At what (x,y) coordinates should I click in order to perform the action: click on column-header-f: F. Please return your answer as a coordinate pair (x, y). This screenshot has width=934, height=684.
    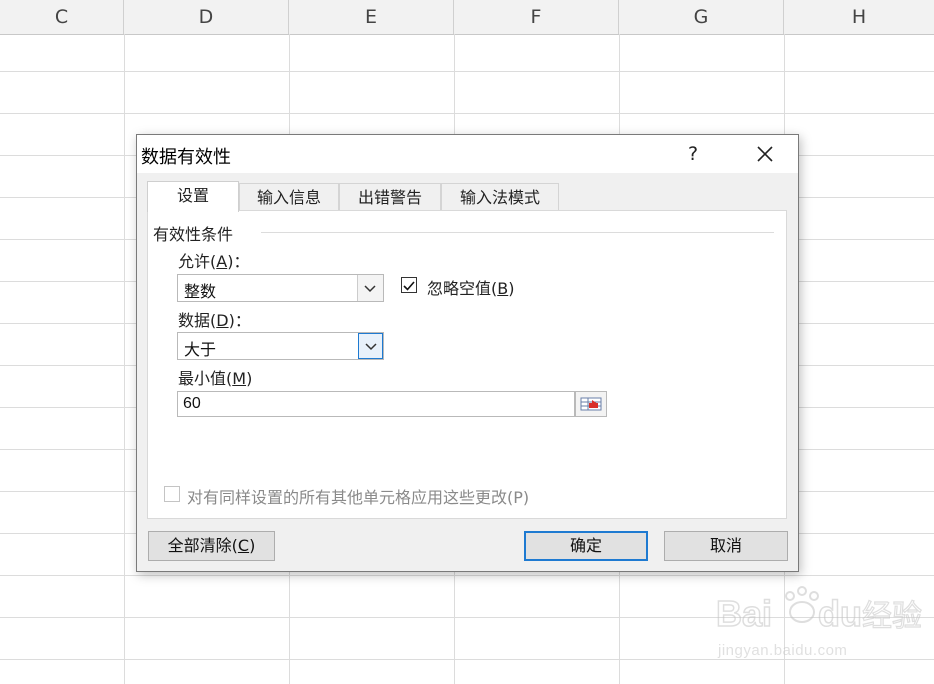
    Looking at the image, I should click on (536, 17).